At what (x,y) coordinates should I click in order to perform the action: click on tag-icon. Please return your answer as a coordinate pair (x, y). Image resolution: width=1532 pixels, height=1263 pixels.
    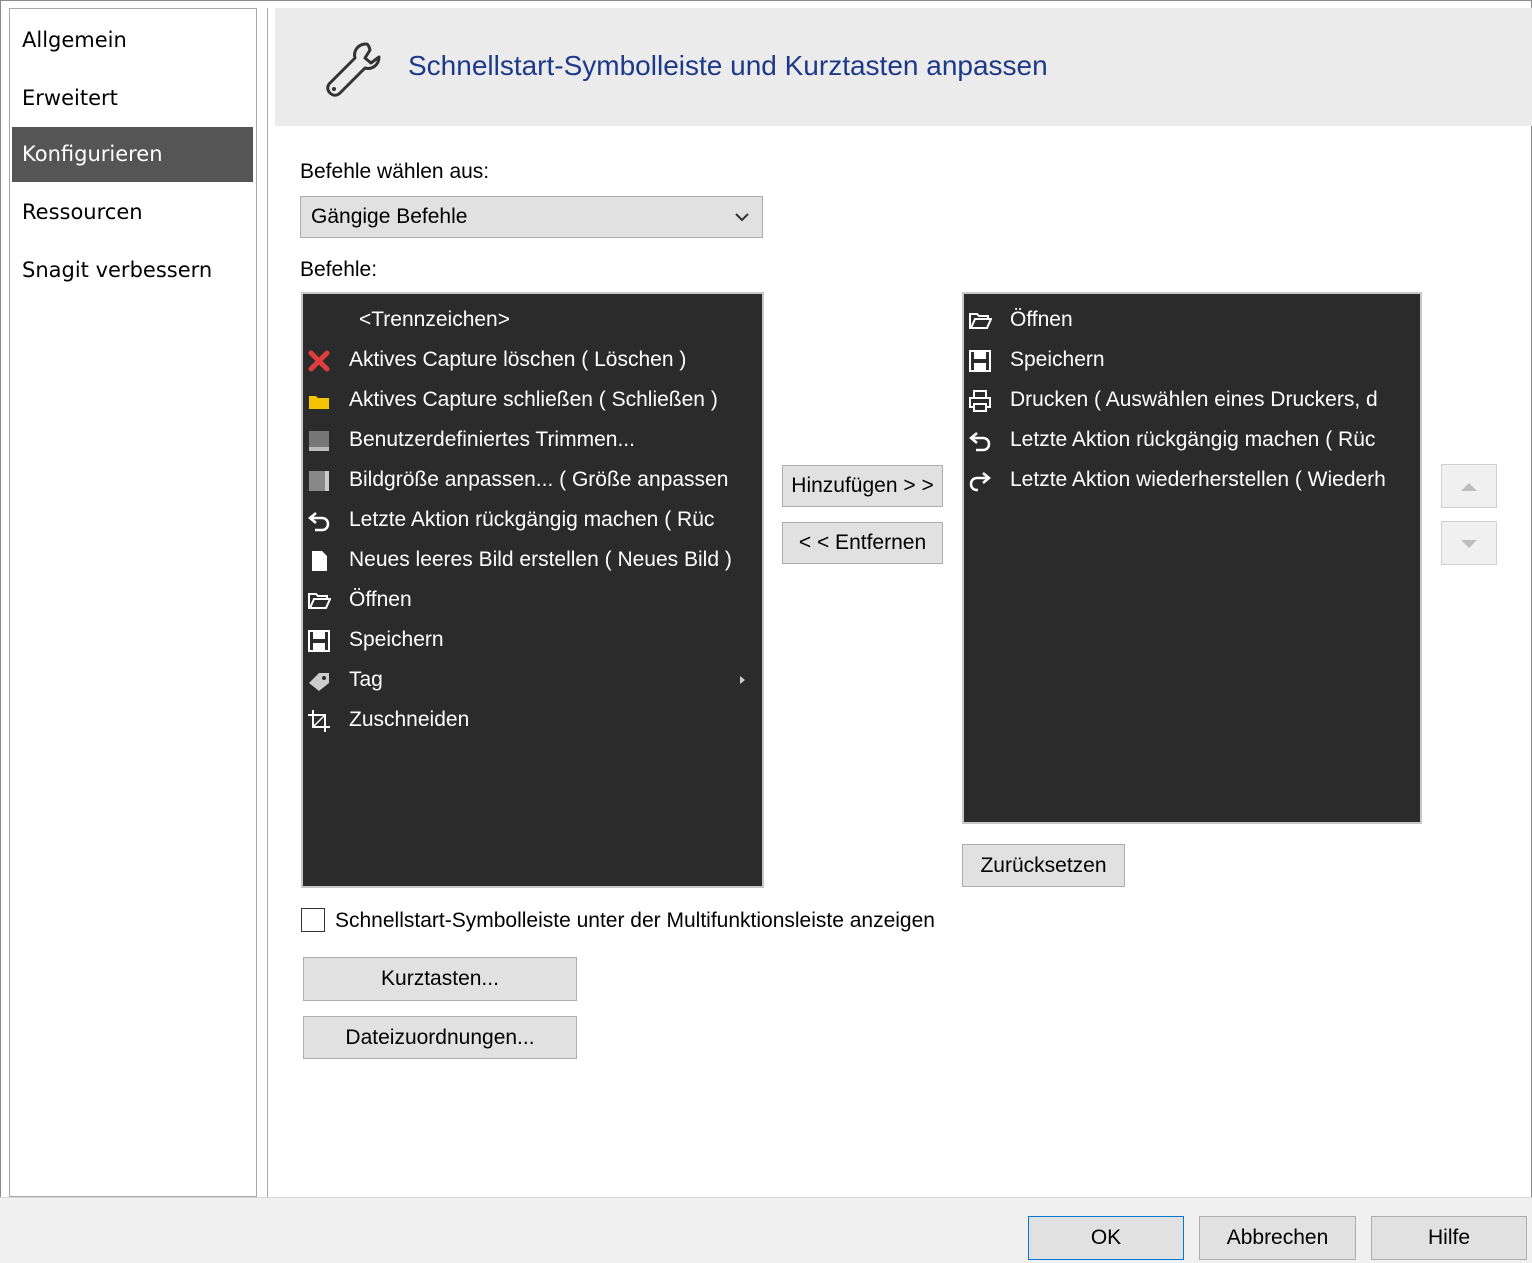
    Looking at the image, I should click on (319, 682).